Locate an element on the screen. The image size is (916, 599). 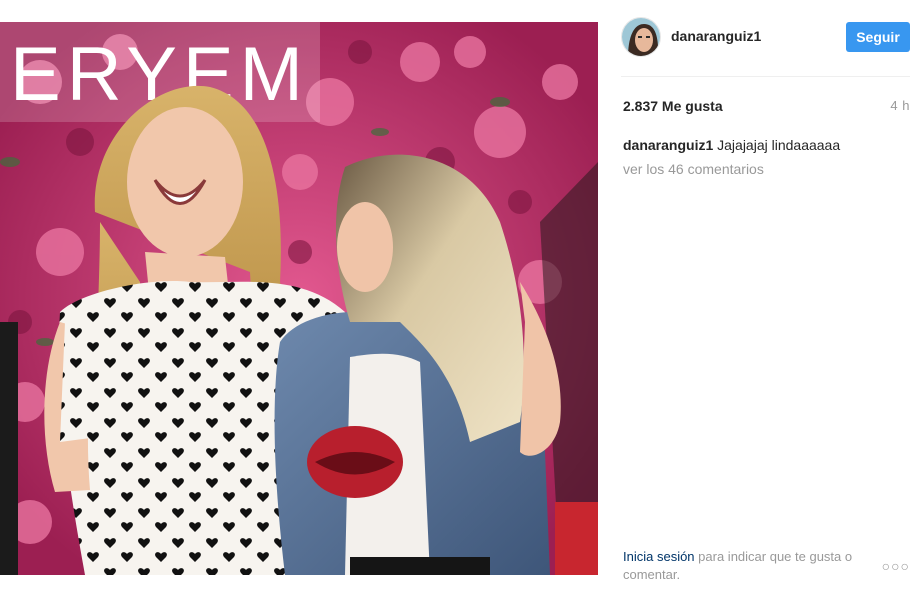
login-link: Inicia sesión is located at coordinates (659, 556).